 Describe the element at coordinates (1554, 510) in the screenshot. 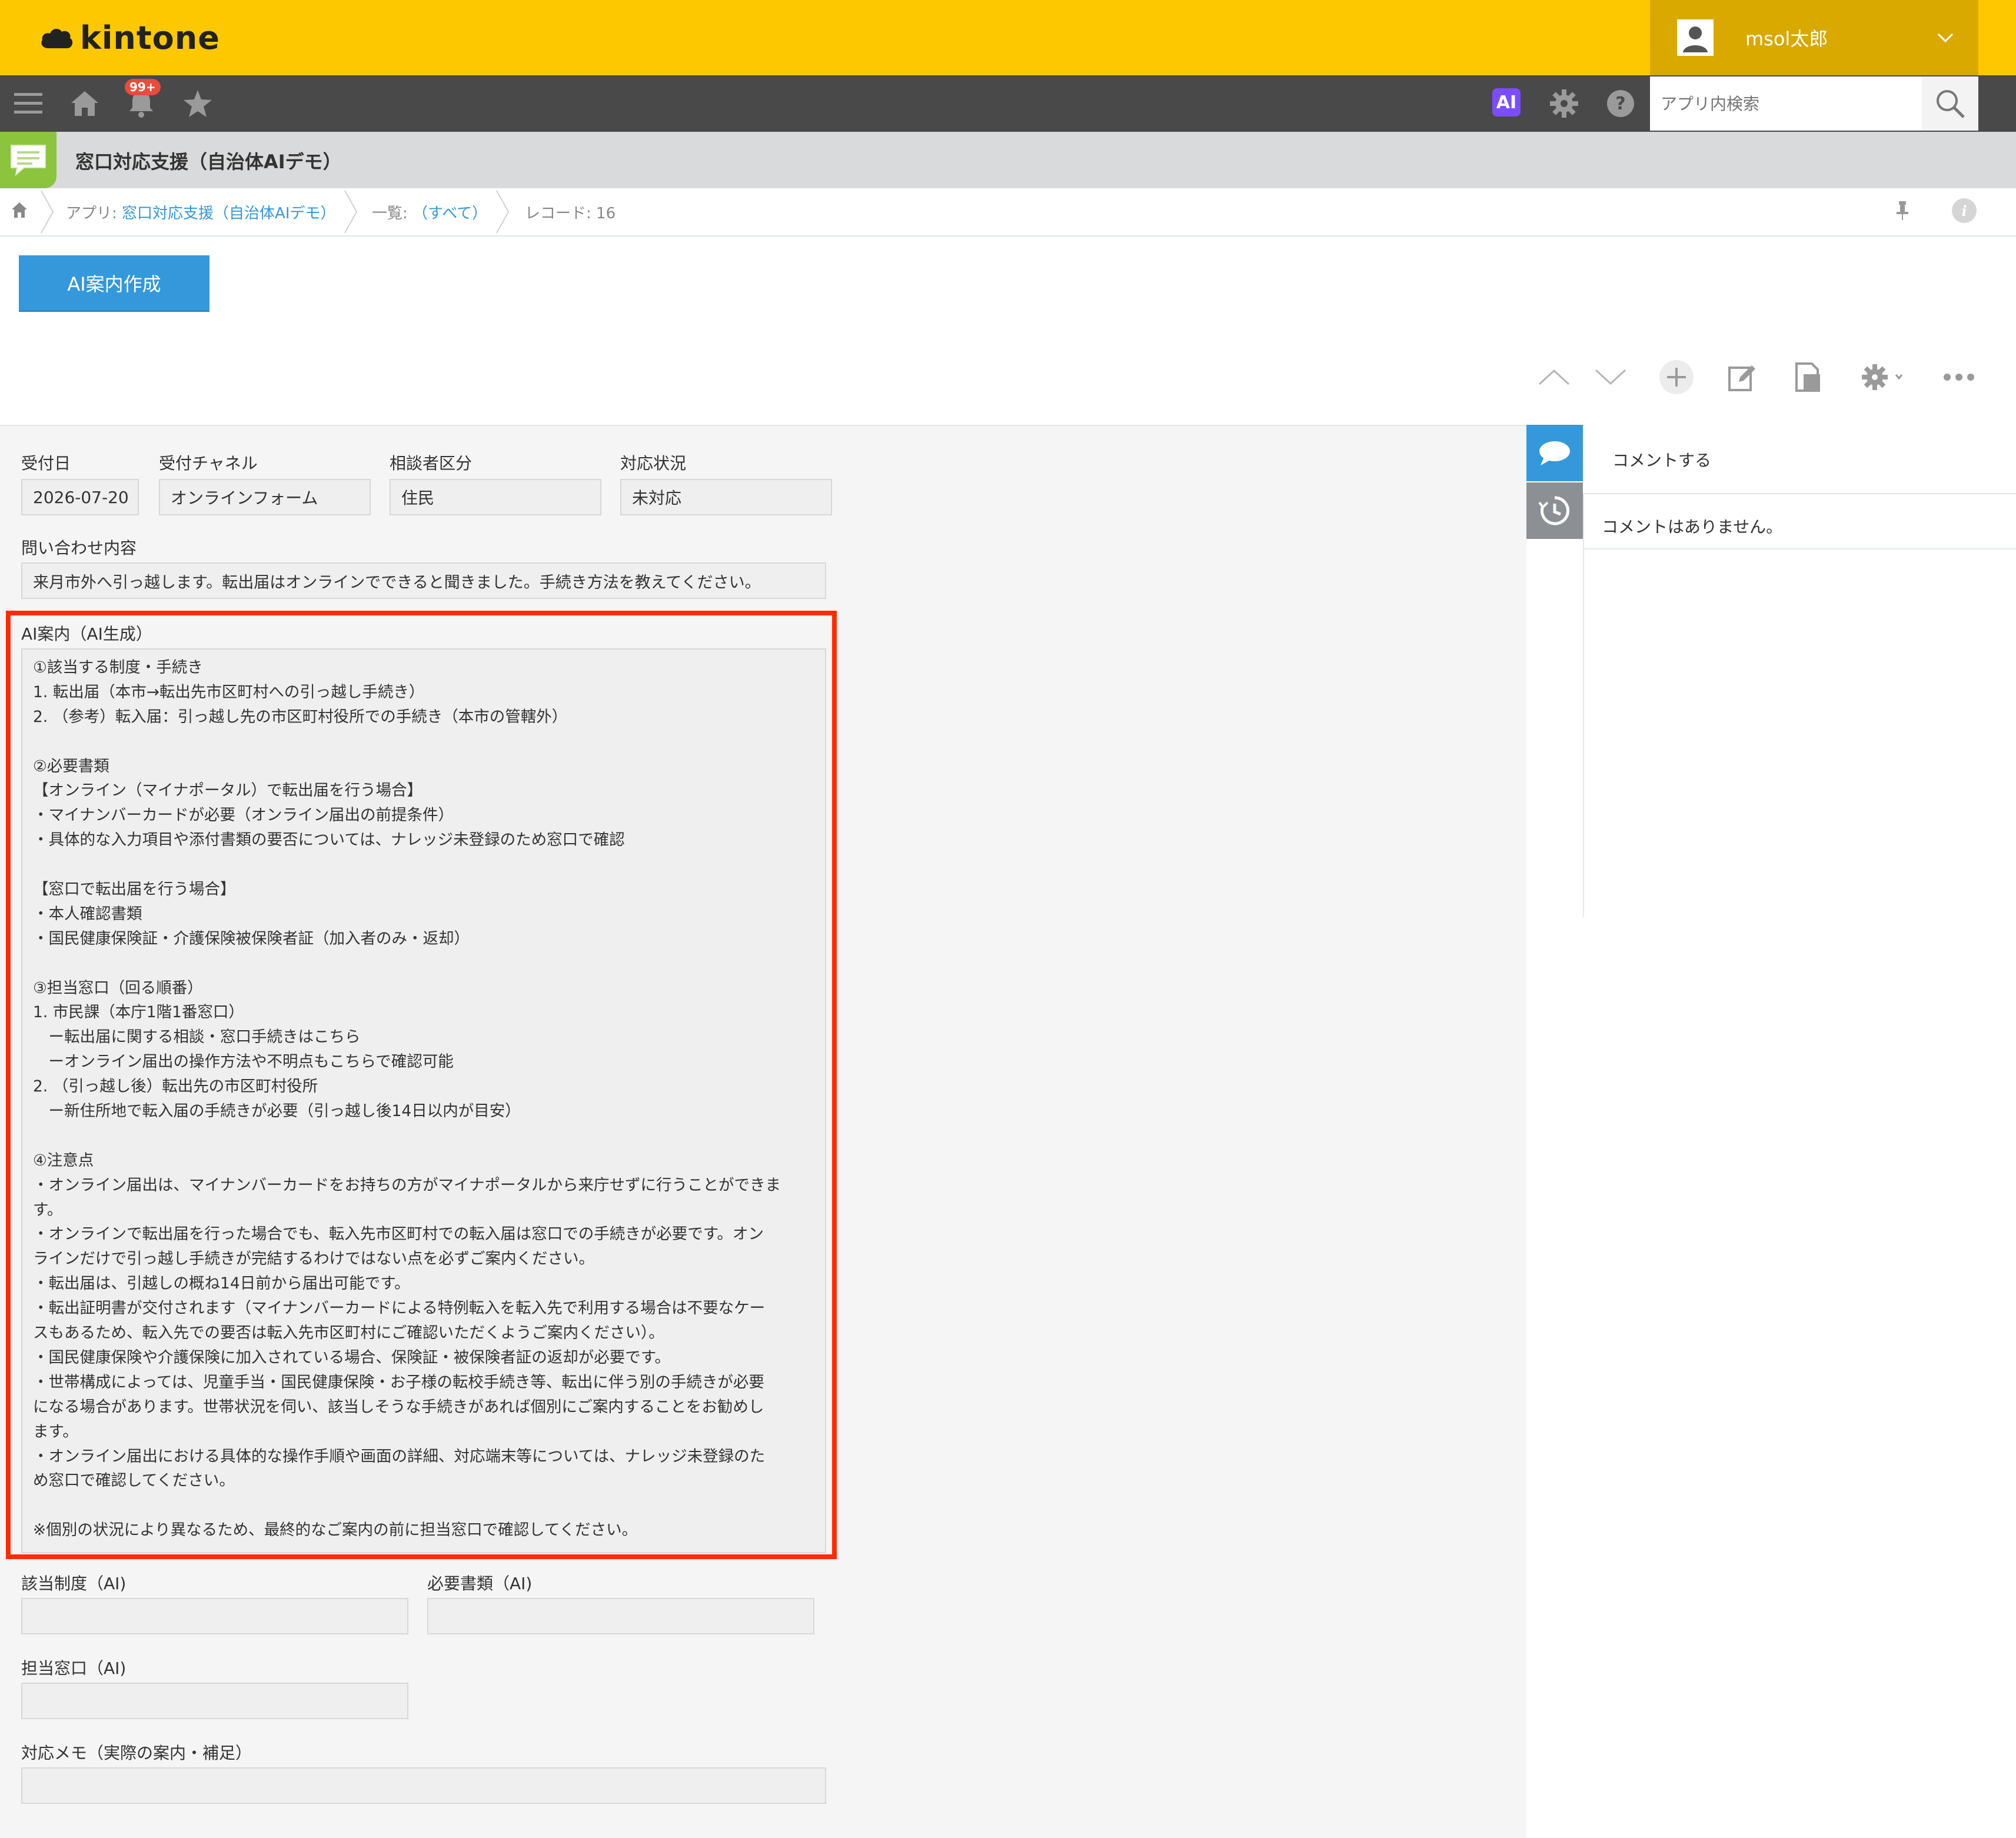

I see `history-tab` at that location.